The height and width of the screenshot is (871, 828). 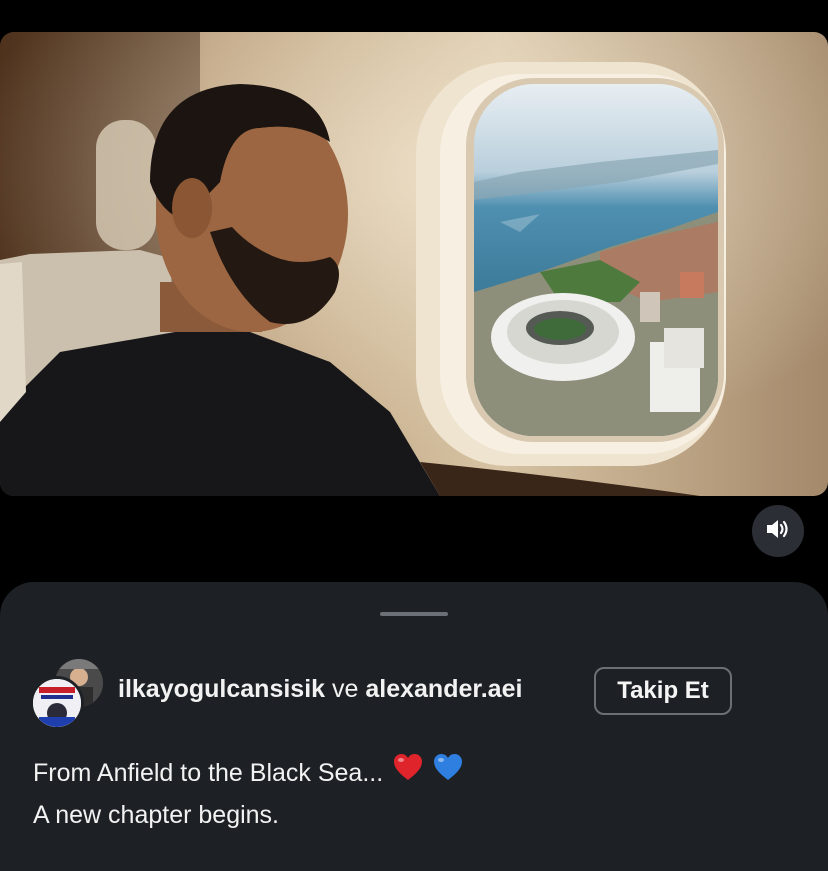 What do you see at coordinates (408, 773) in the screenshot?
I see `red-heart-icon` at bounding box center [408, 773].